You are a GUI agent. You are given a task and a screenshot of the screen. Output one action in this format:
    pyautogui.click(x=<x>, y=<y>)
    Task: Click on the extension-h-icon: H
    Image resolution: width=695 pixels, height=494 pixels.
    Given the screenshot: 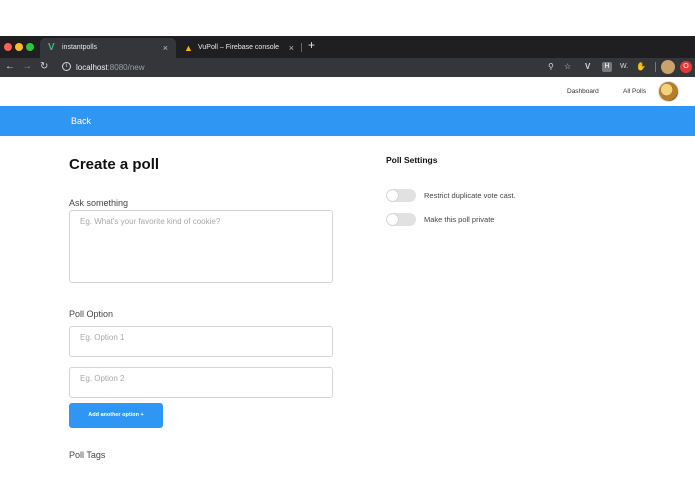 What is the action you would take?
    pyautogui.click(x=607, y=67)
    